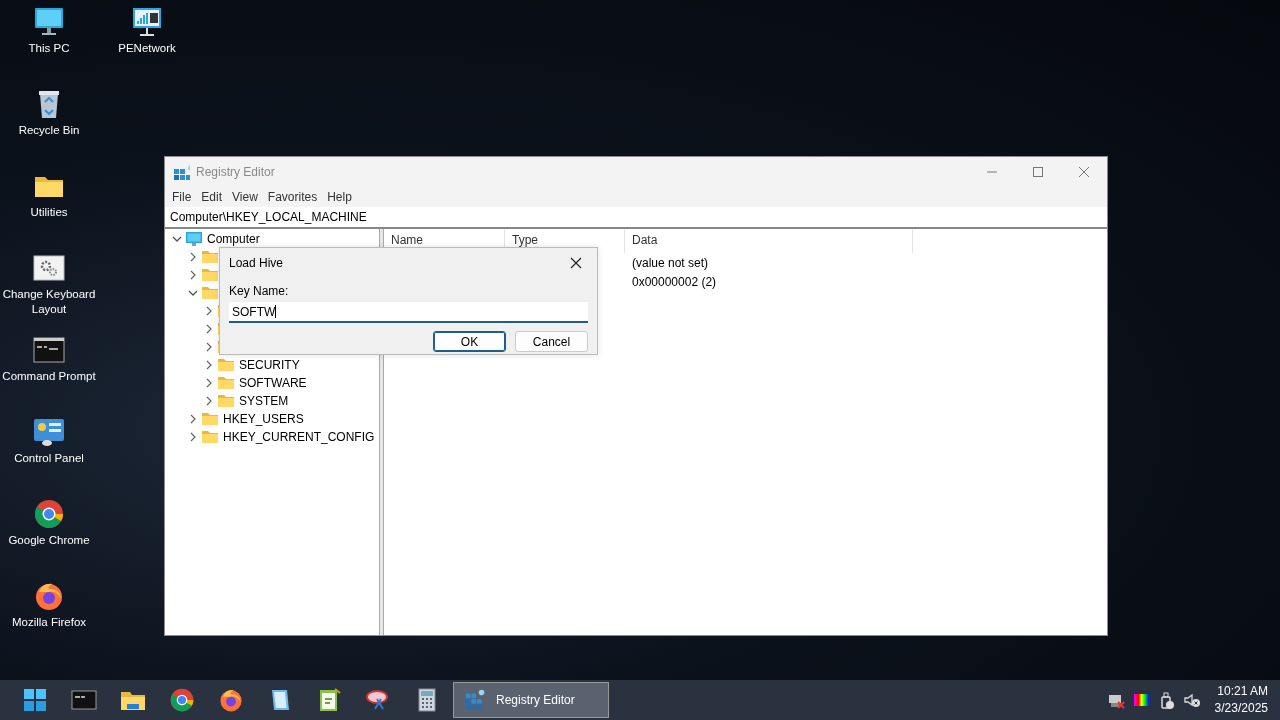 This screenshot has width=1280, height=720. What do you see at coordinates (674, 281) in the screenshot?
I see `table-cell-text: 0x00000002 (2)` at bounding box center [674, 281].